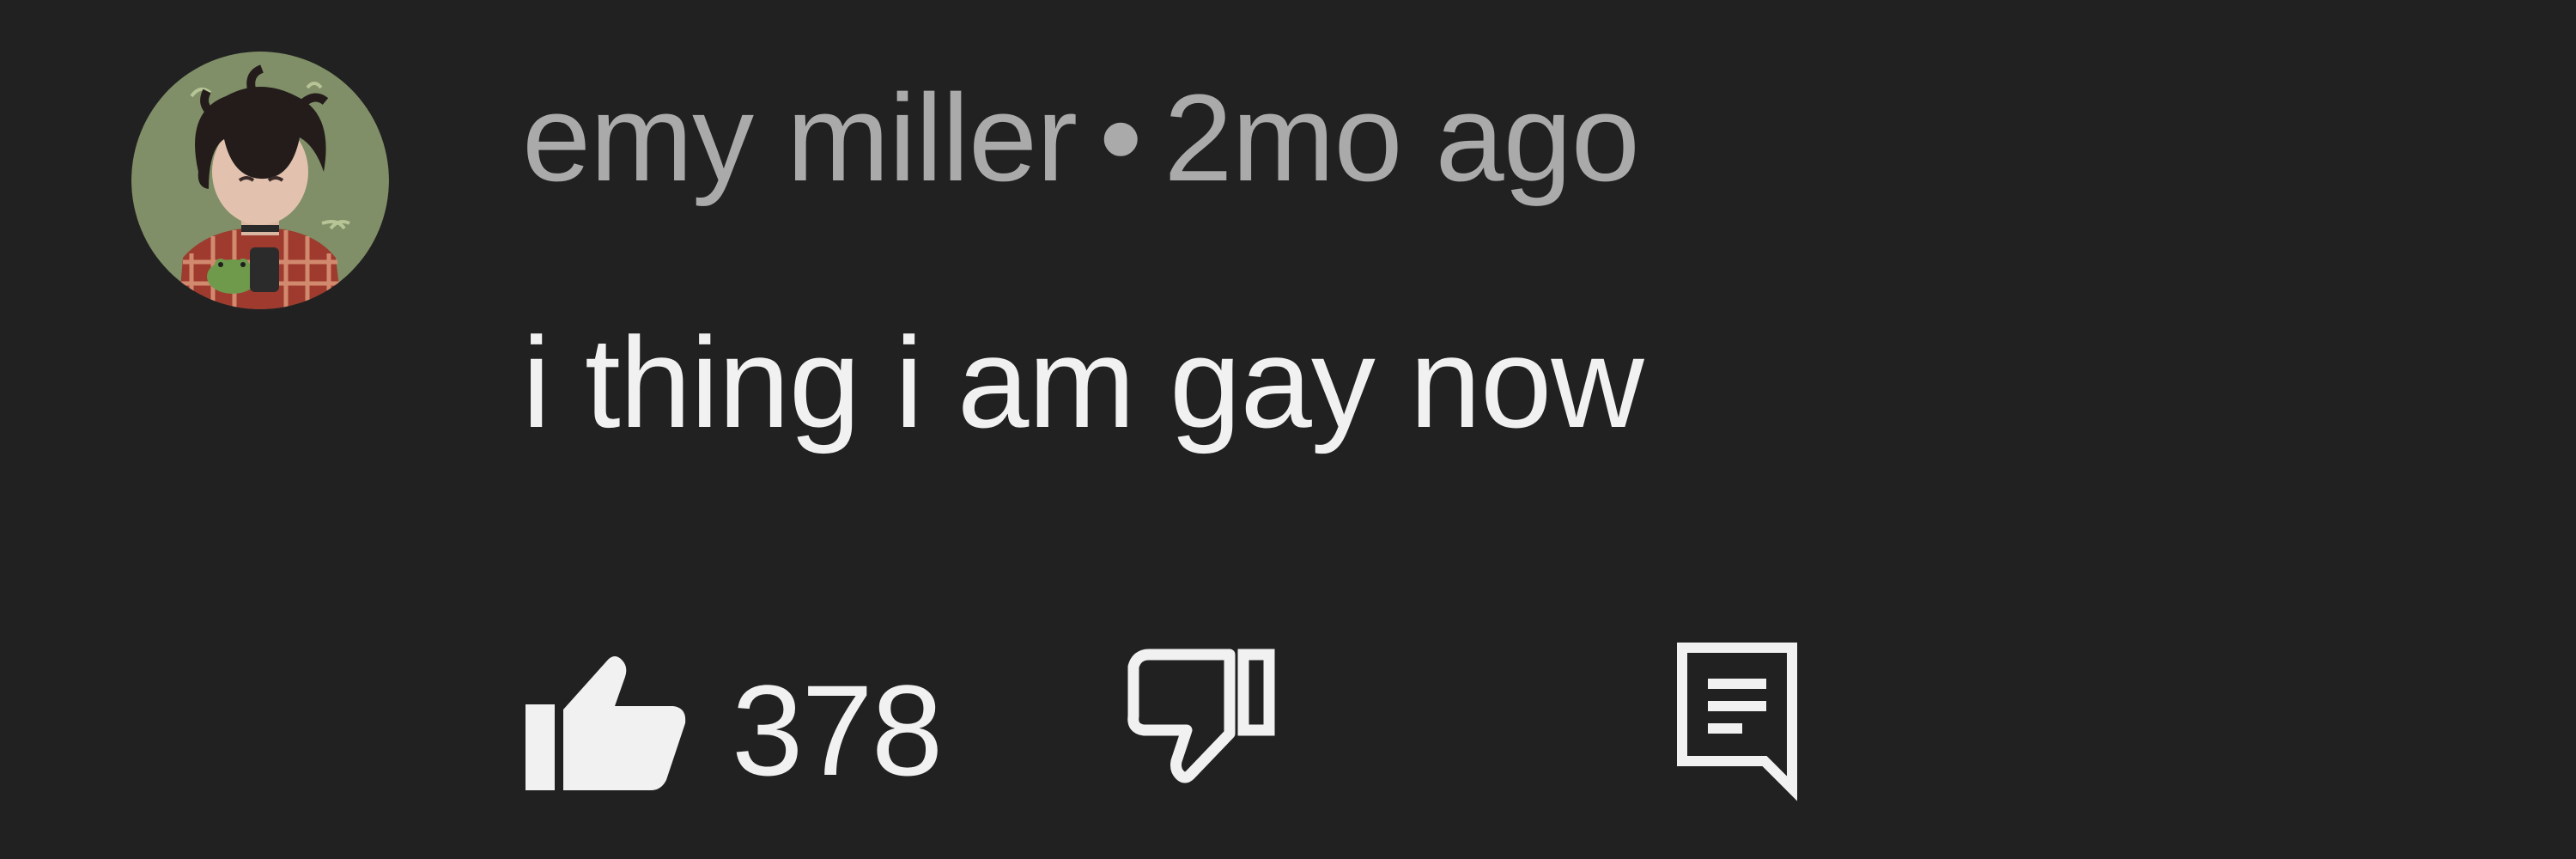 This screenshot has height=859, width=2576. I want to click on like-count: 378, so click(837, 730).